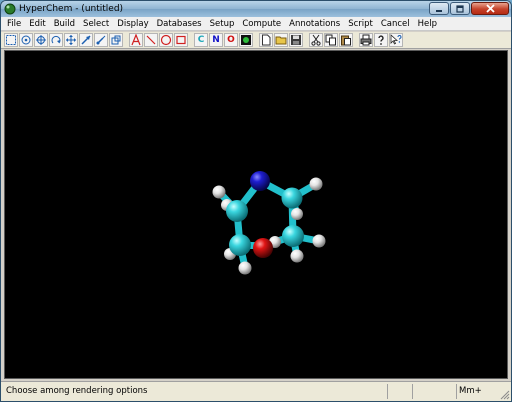 The height and width of the screenshot is (402, 512). I want to click on ellipse-annotation-button, so click(166, 40).